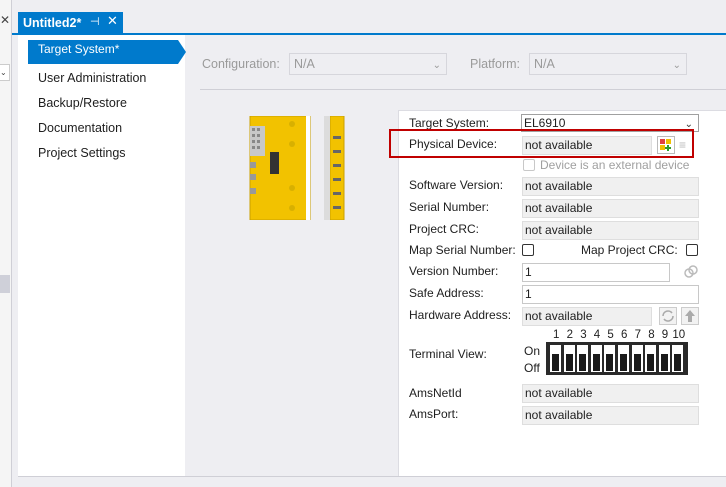  I want to click on tab-untitled2: Untitled2* ⊣ ✕, so click(70, 23).